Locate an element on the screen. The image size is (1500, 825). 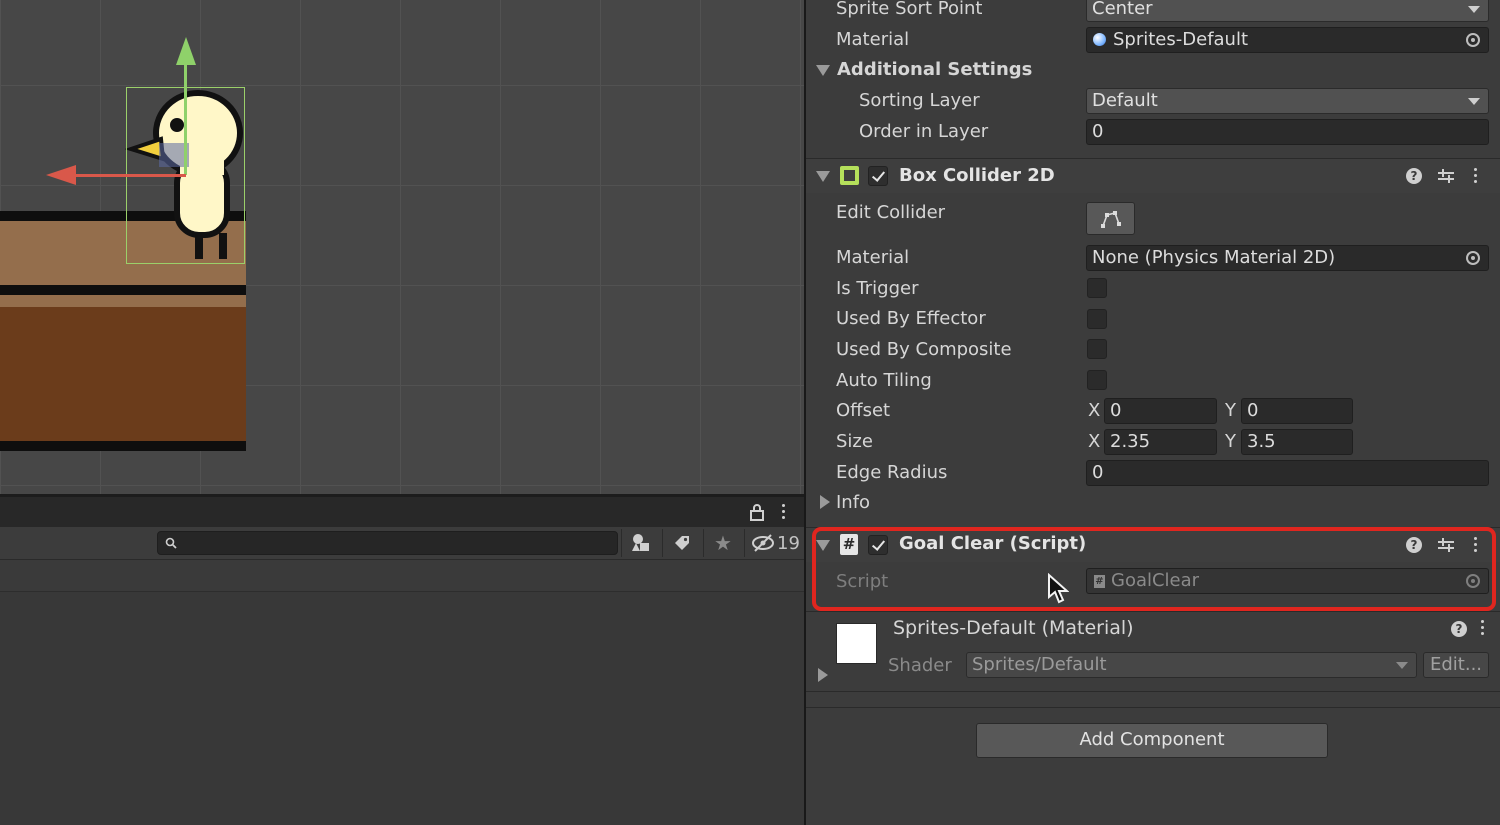
panel-menu-icon is located at coordinates (784, 513).